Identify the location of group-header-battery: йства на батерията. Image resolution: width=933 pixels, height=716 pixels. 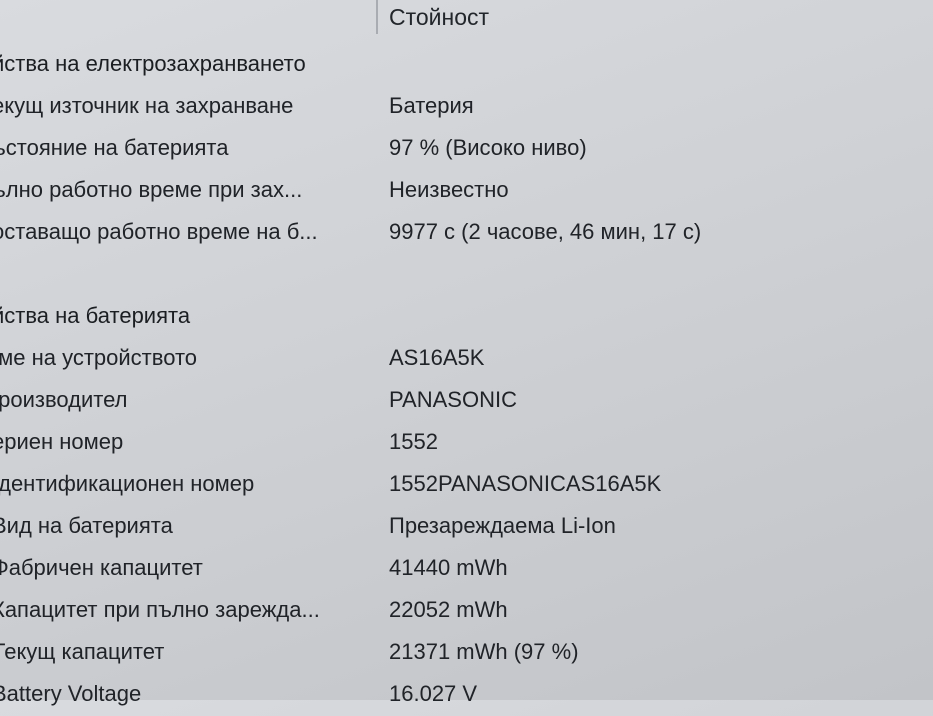
(466, 317).